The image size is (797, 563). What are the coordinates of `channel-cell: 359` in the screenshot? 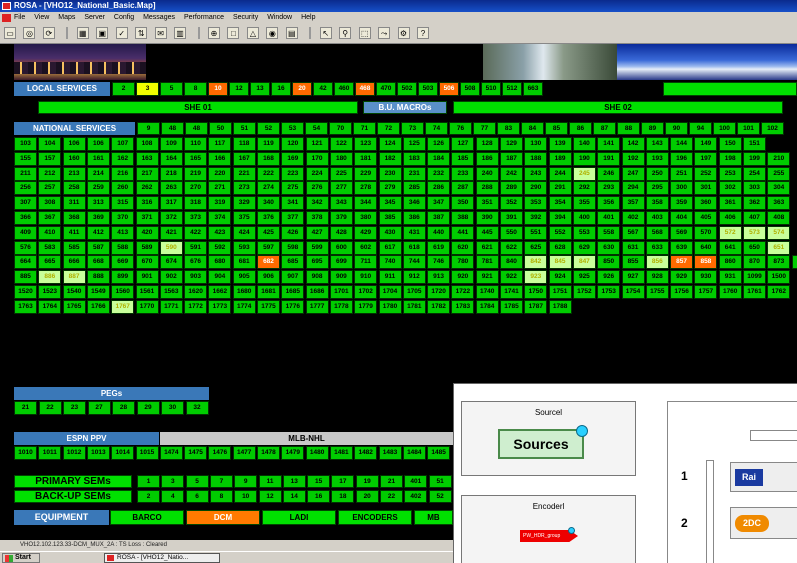 It's located at (682, 203).